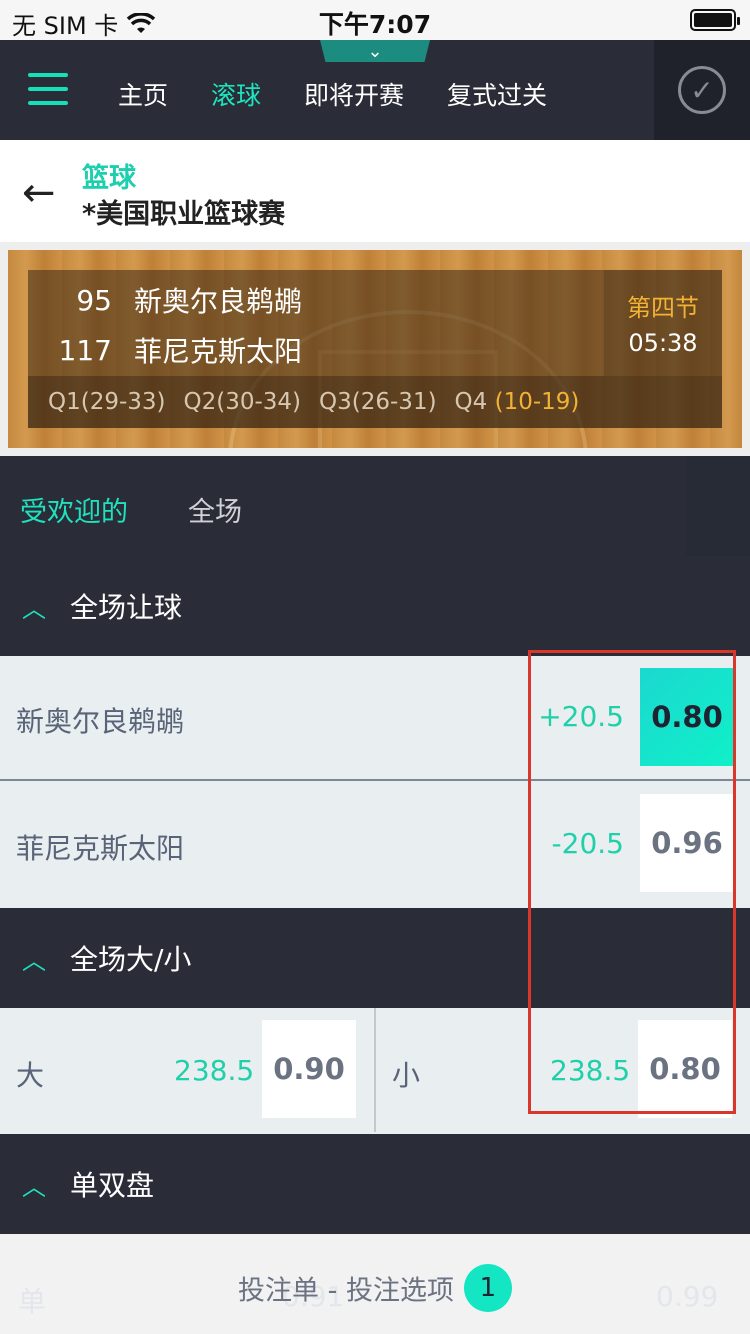 This screenshot has height=1334, width=750. What do you see at coordinates (236, 94) in the screenshot?
I see `tab-live: 滚球` at bounding box center [236, 94].